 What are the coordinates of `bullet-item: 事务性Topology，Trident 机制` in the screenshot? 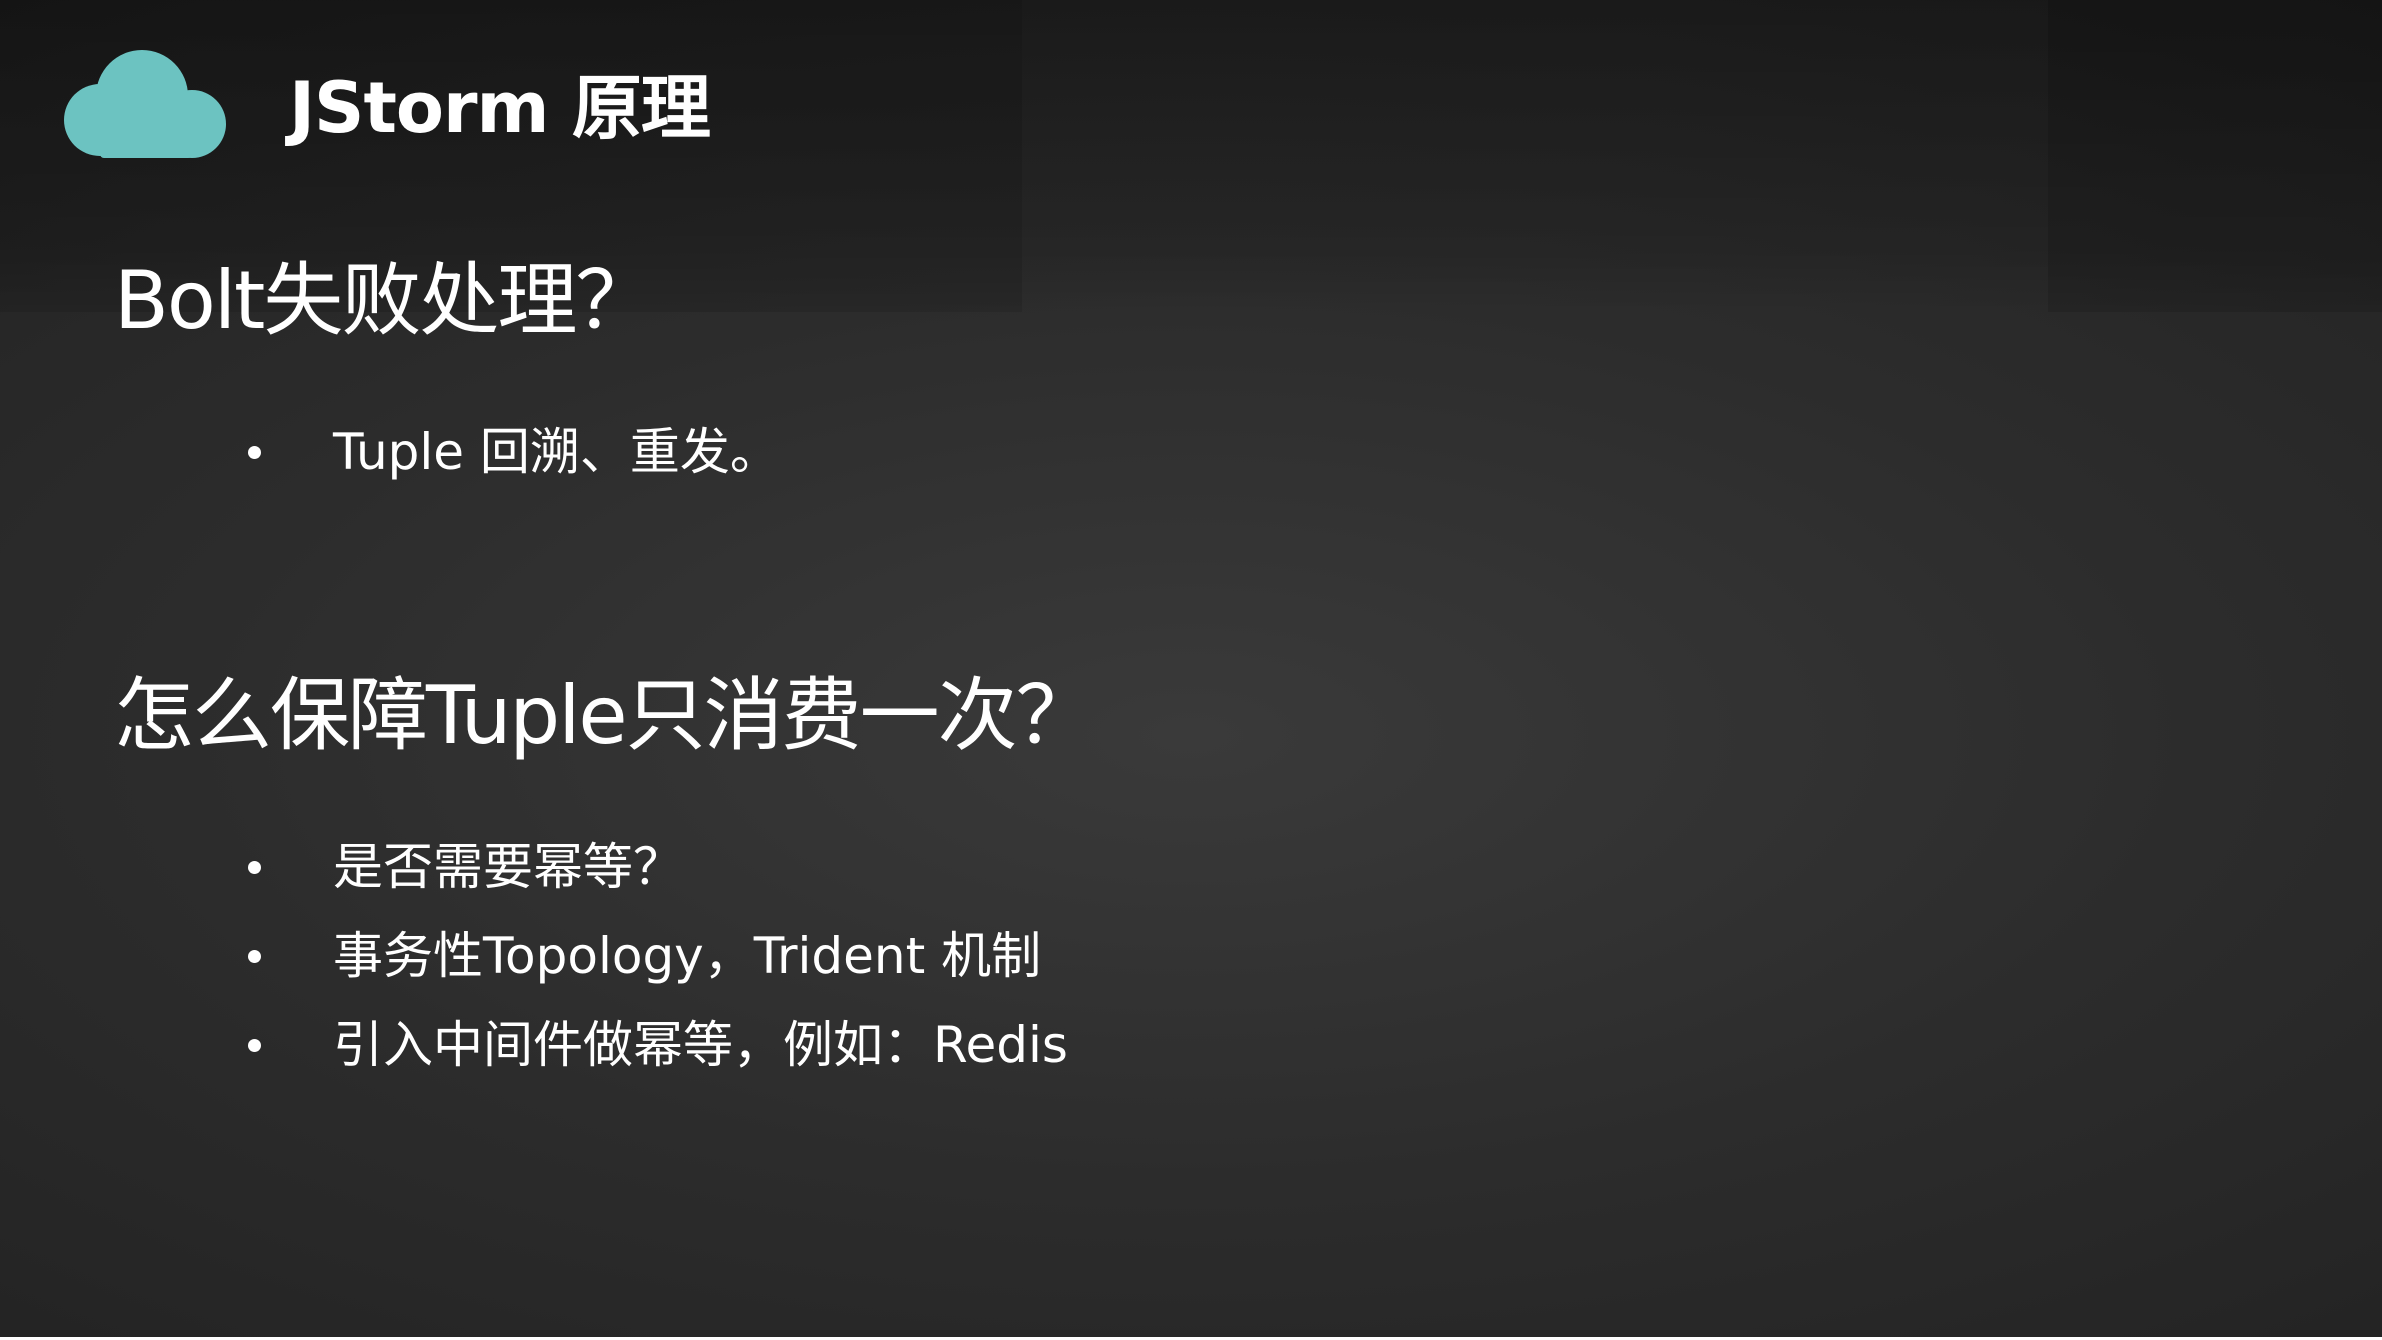 It's located at (687, 956).